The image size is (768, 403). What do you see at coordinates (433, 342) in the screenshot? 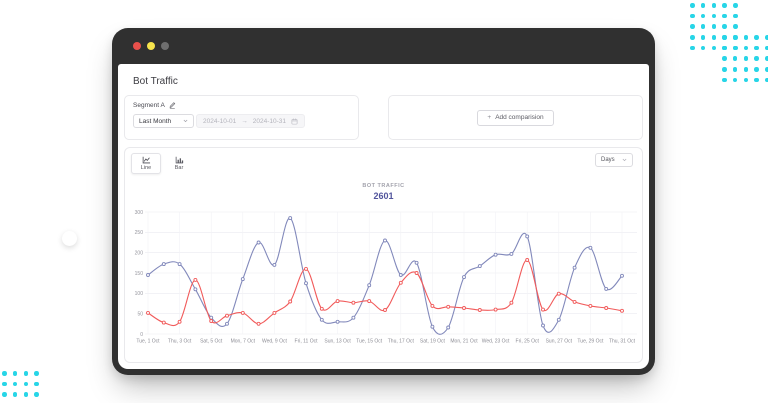
I see `x-axis-label: Sat, 19 Oct` at bounding box center [433, 342].